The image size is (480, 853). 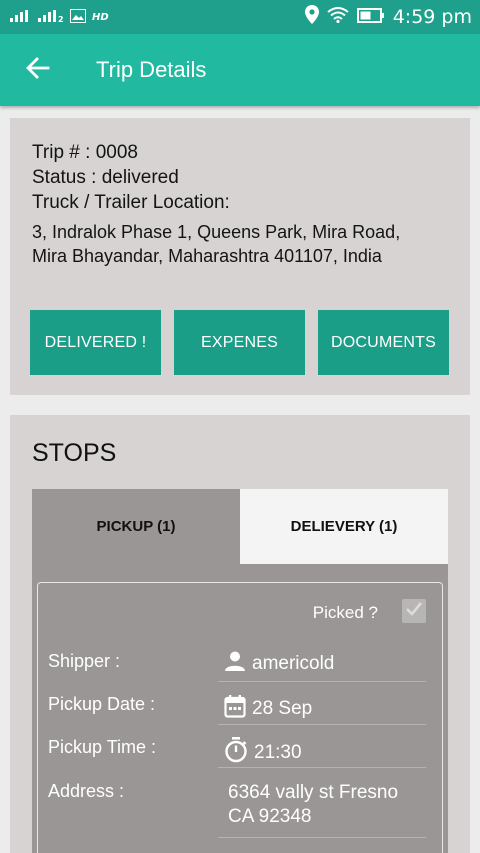 I want to click on page-title: Trip Details, so click(x=151, y=69).